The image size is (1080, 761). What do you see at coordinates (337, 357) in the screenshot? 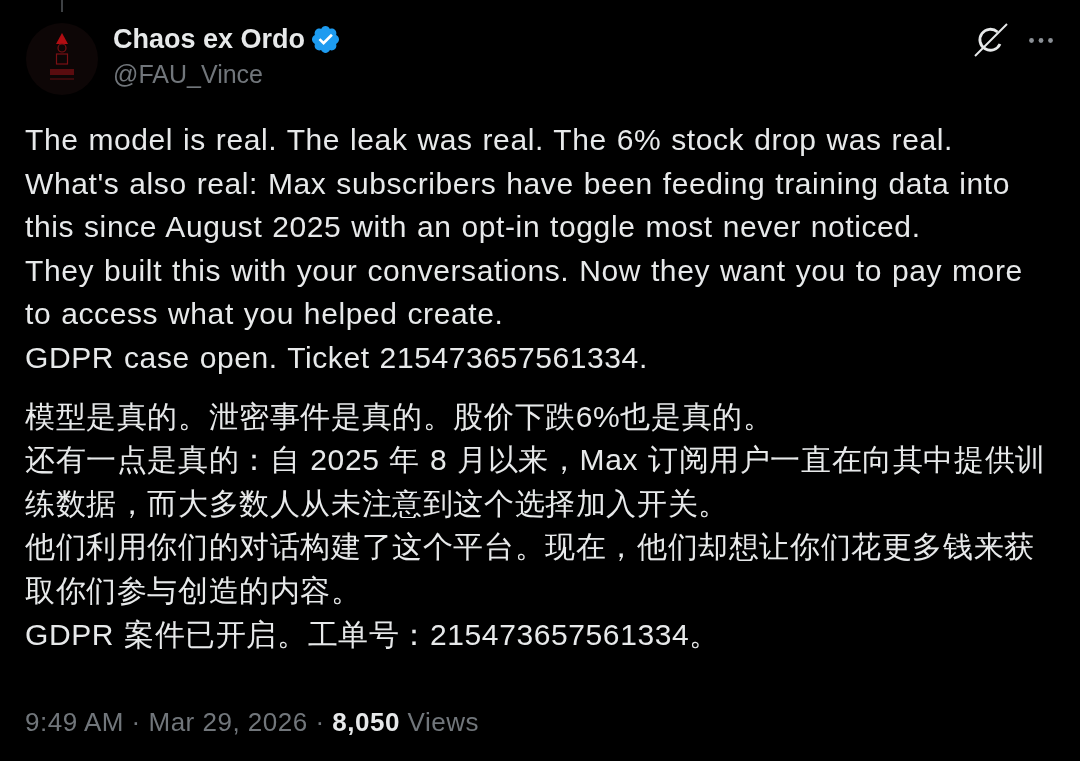
I see `tweet-text: GDPR case open. Ticket 215473657561334.` at bounding box center [337, 357].